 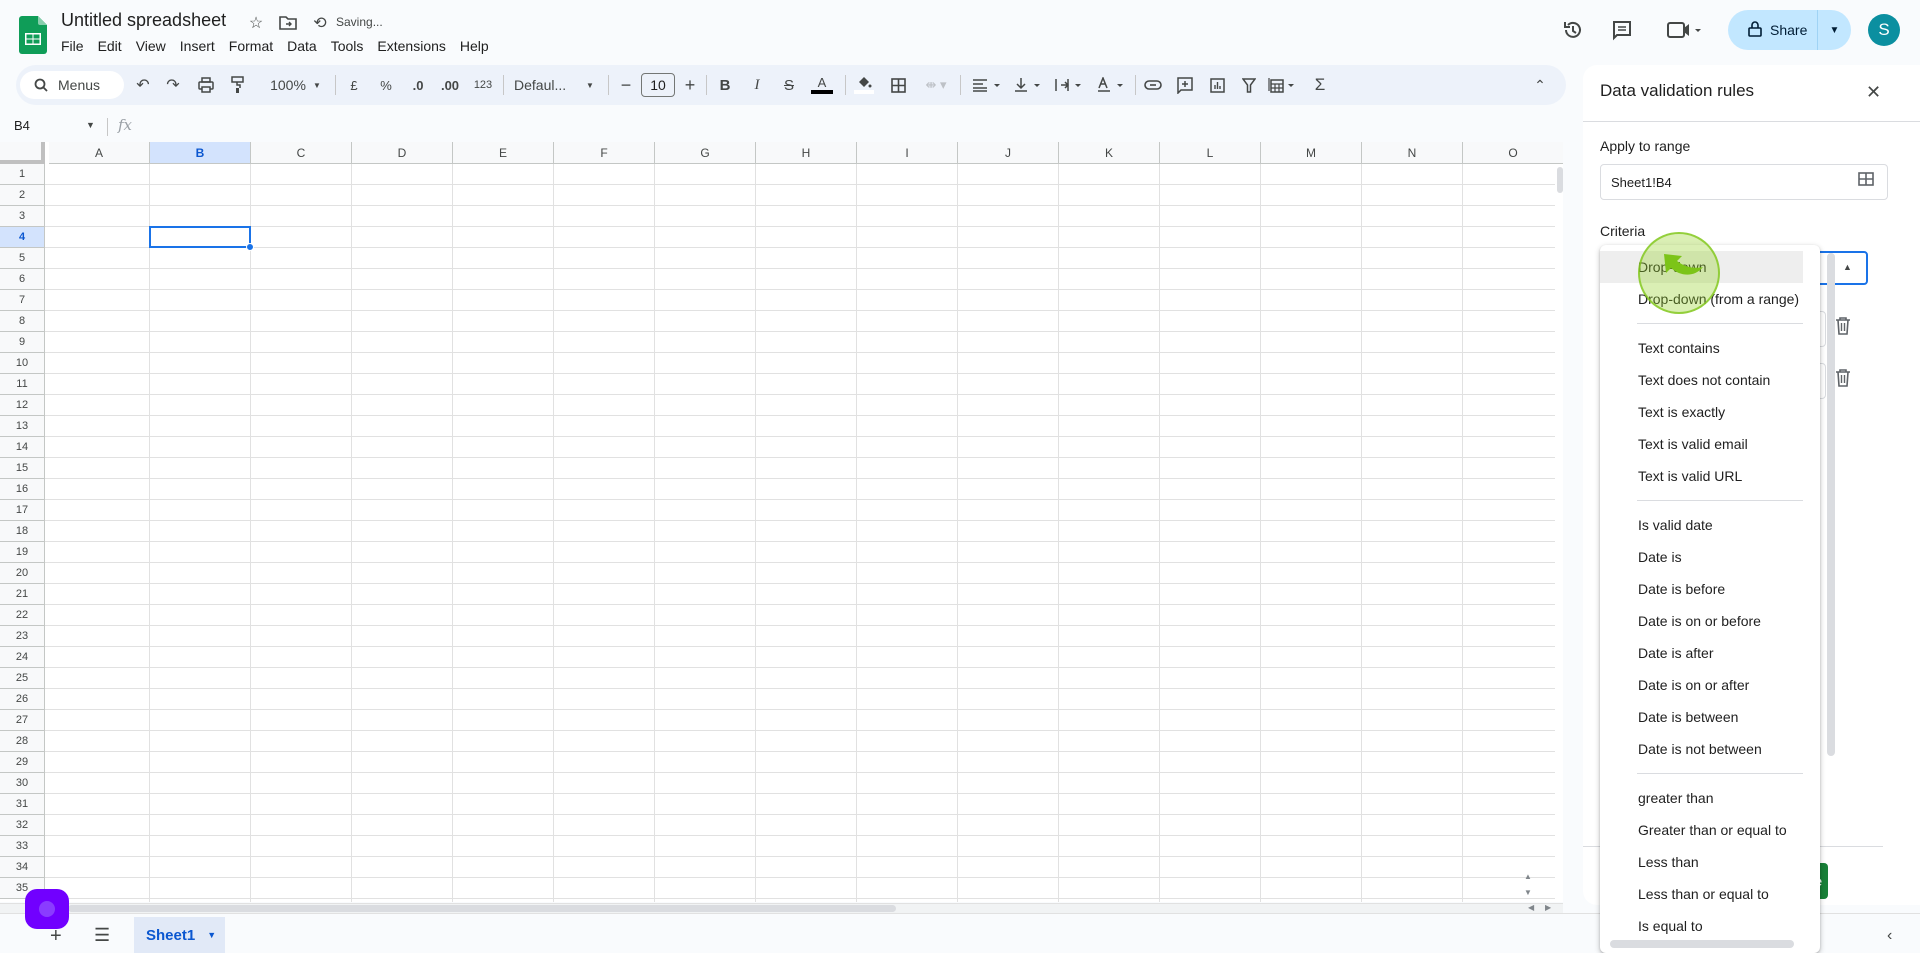 What do you see at coordinates (173, 85) in the screenshot?
I see `redo-icon: ↷` at bounding box center [173, 85].